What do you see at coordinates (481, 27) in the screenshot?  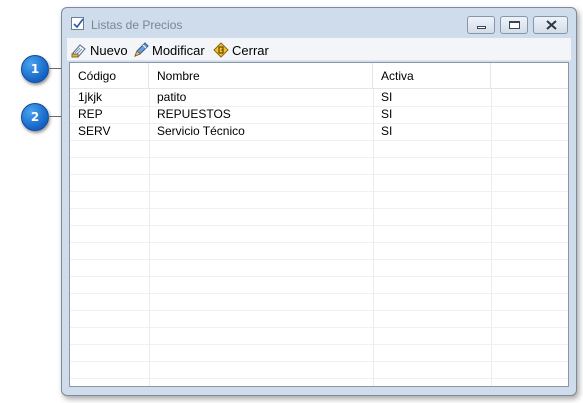 I see `minimize-icon` at bounding box center [481, 27].